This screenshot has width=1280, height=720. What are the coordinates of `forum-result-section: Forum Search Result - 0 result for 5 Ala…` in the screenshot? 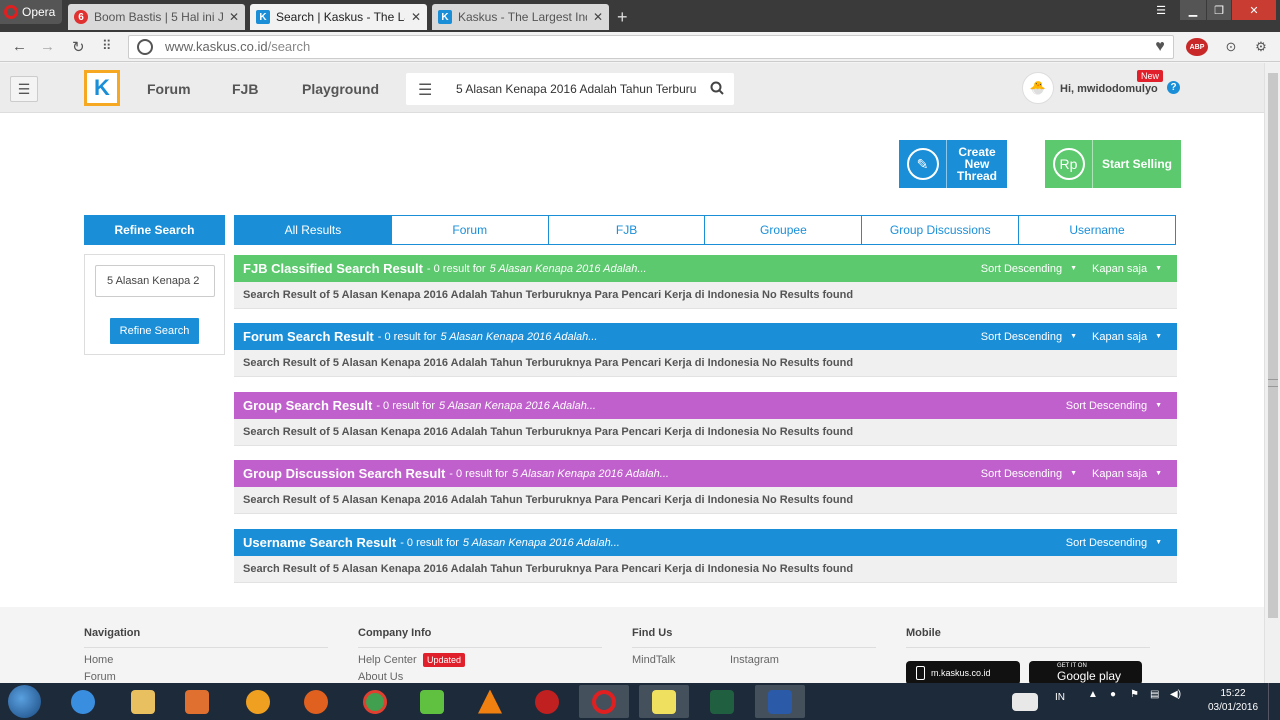 It's located at (705, 350).